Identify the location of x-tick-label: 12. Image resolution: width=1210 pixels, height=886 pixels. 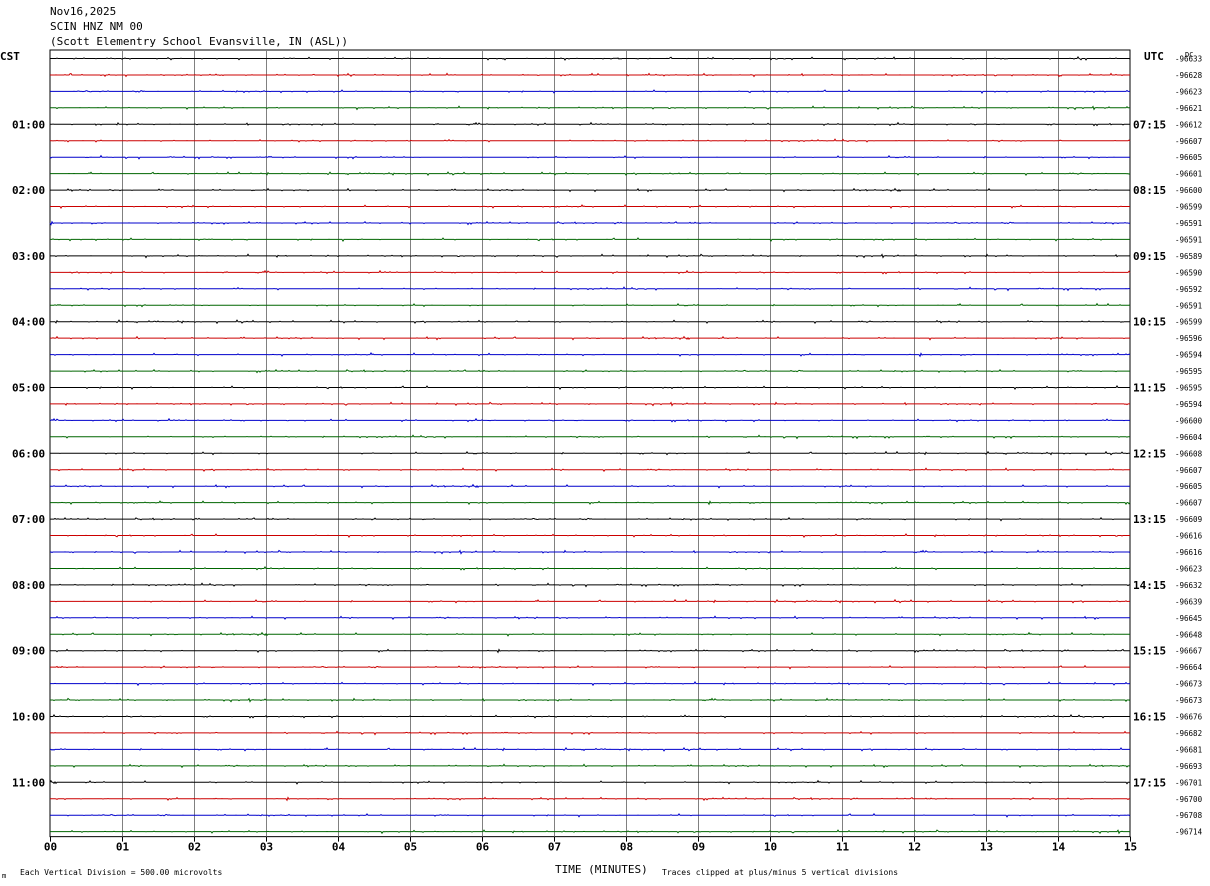
(914, 847).